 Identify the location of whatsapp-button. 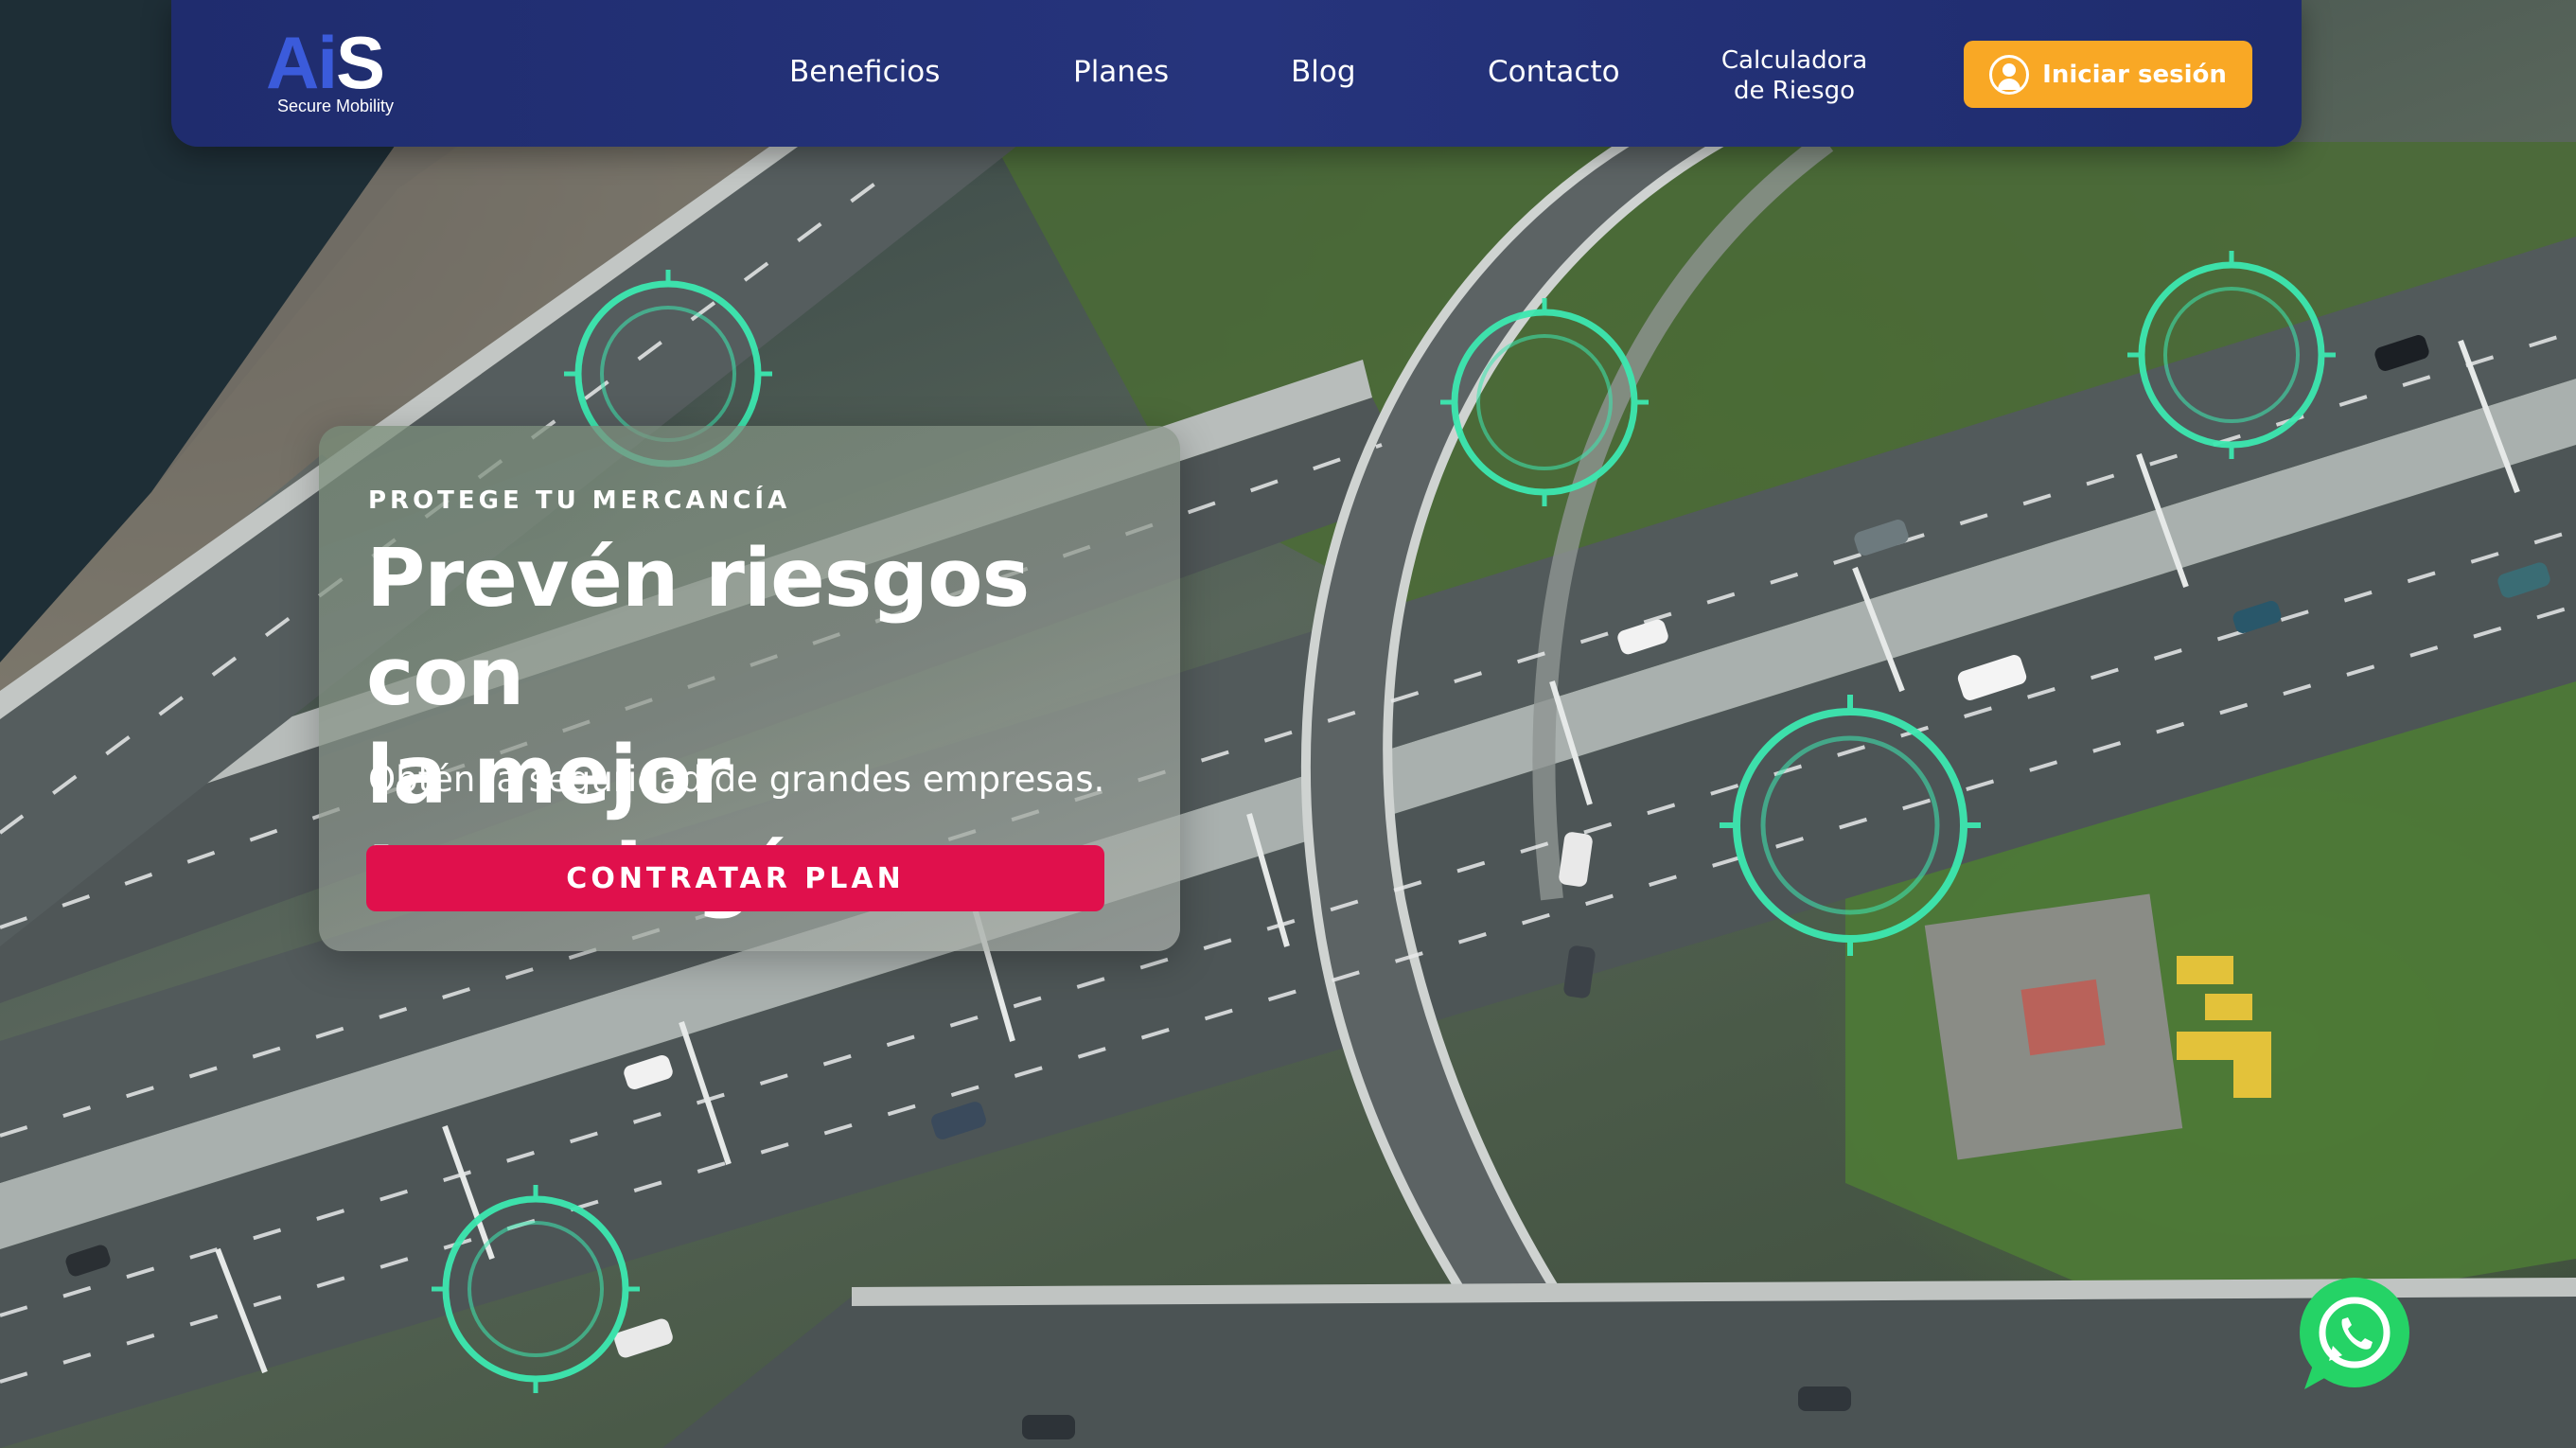
(2354, 1335).